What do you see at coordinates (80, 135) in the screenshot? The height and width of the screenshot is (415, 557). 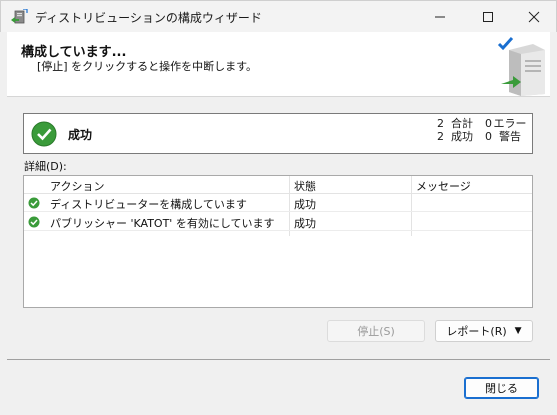 I see `status-label: 成功` at bounding box center [80, 135].